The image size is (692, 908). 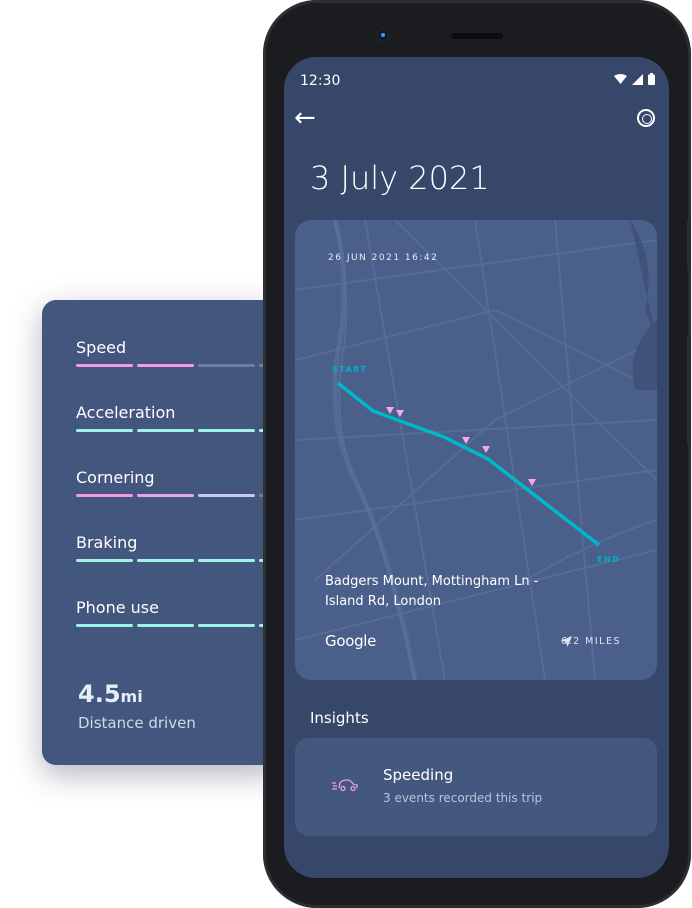 What do you see at coordinates (305, 118) in the screenshot?
I see `arrow-left-icon: ←` at bounding box center [305, 118].